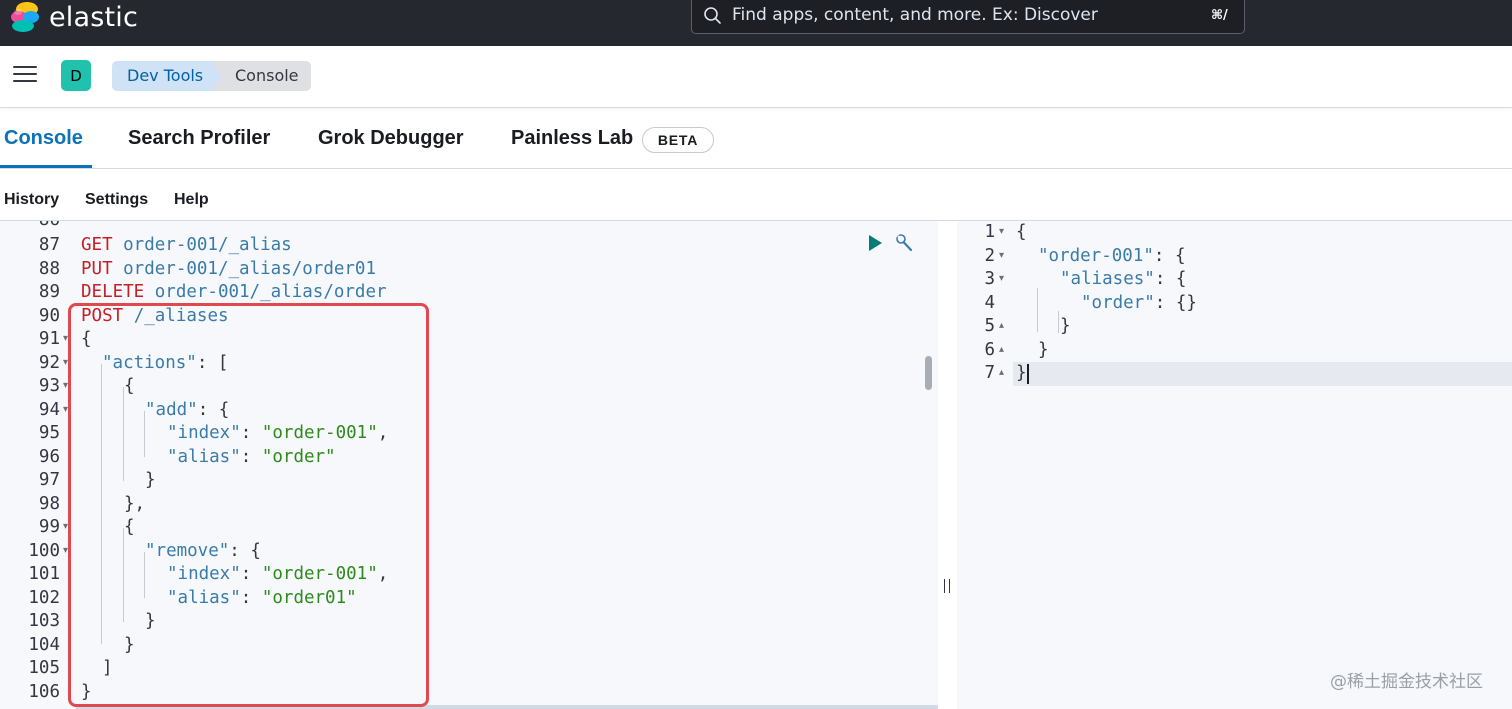 This screenshot has width=1512, height=709. Describe the element at coordinates (1175, 302) in the screenshot. I see `json-punctuation: : {}` at that location.